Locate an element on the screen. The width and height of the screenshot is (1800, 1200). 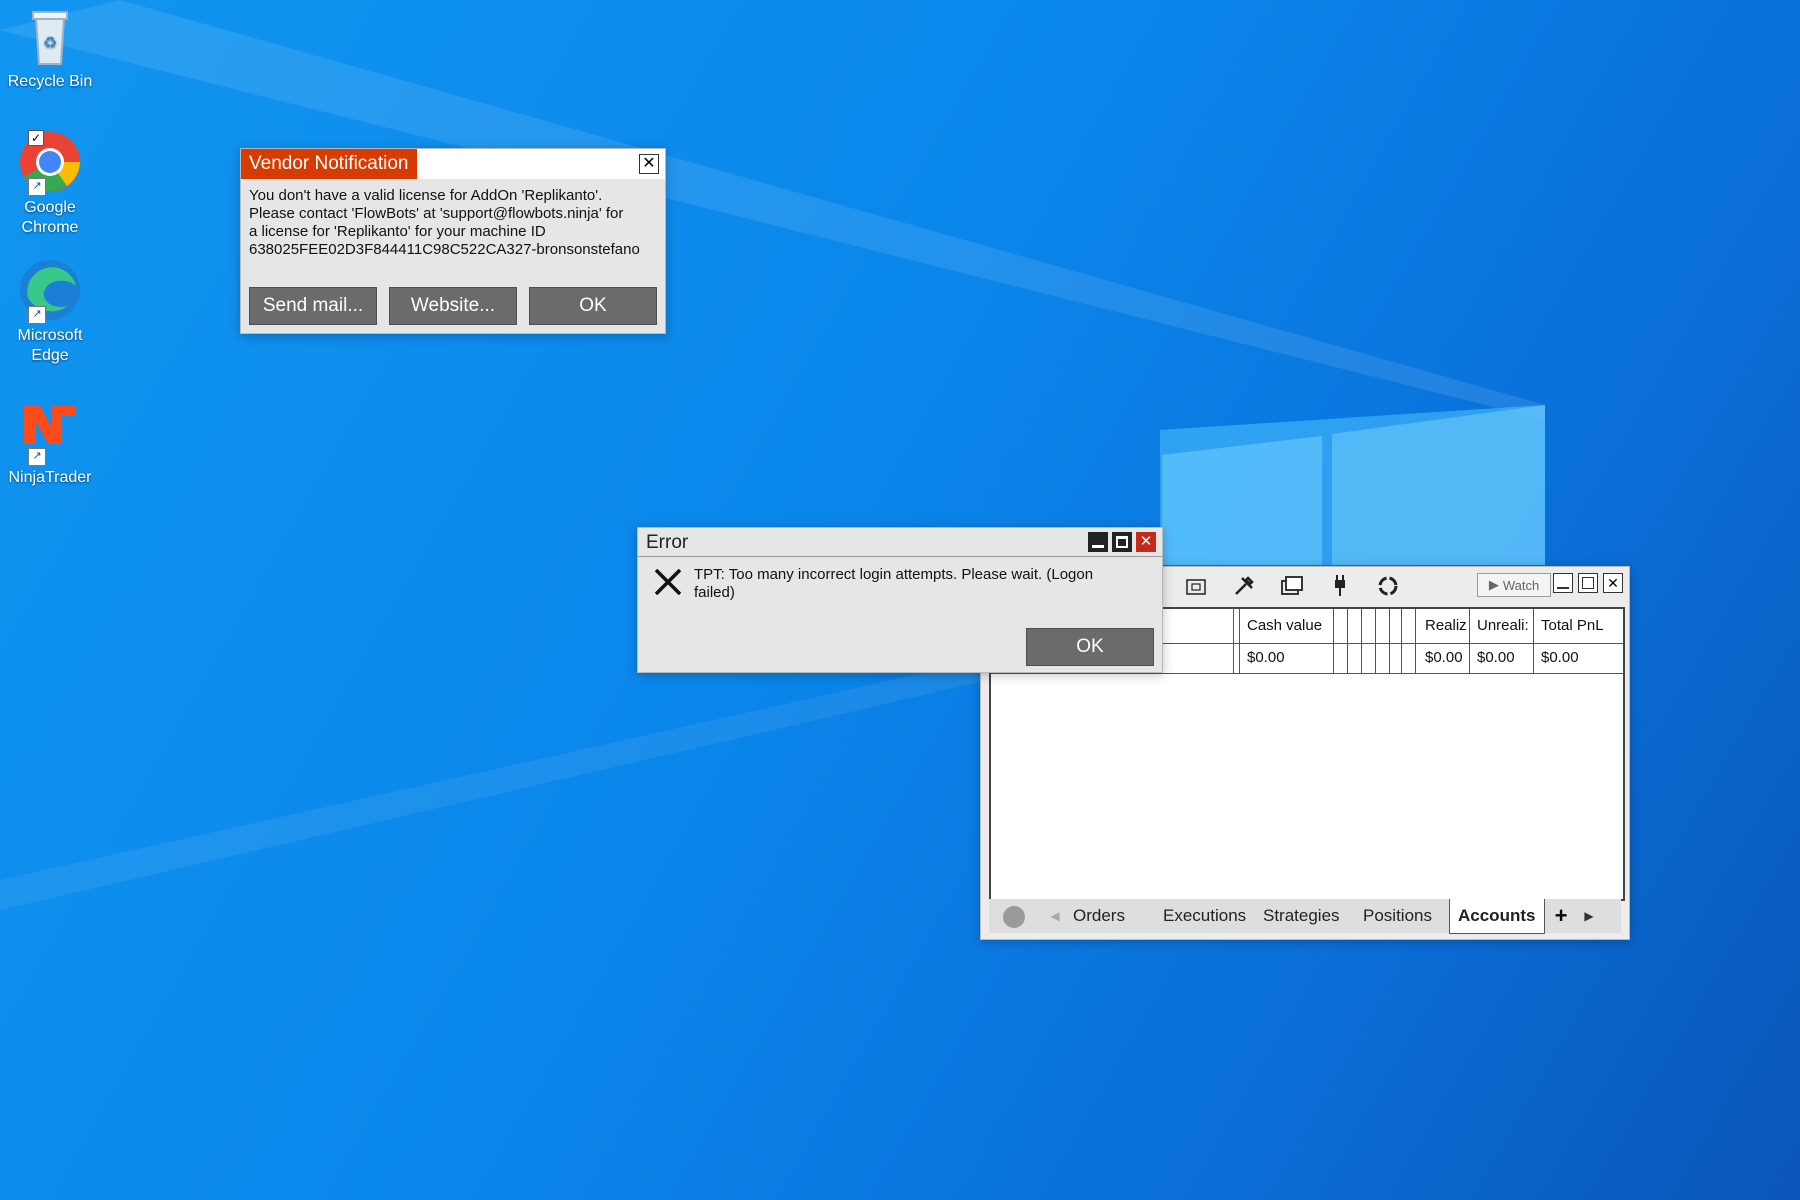
scroll-left-icon: ◀ is located at coordinates (1055, 916).